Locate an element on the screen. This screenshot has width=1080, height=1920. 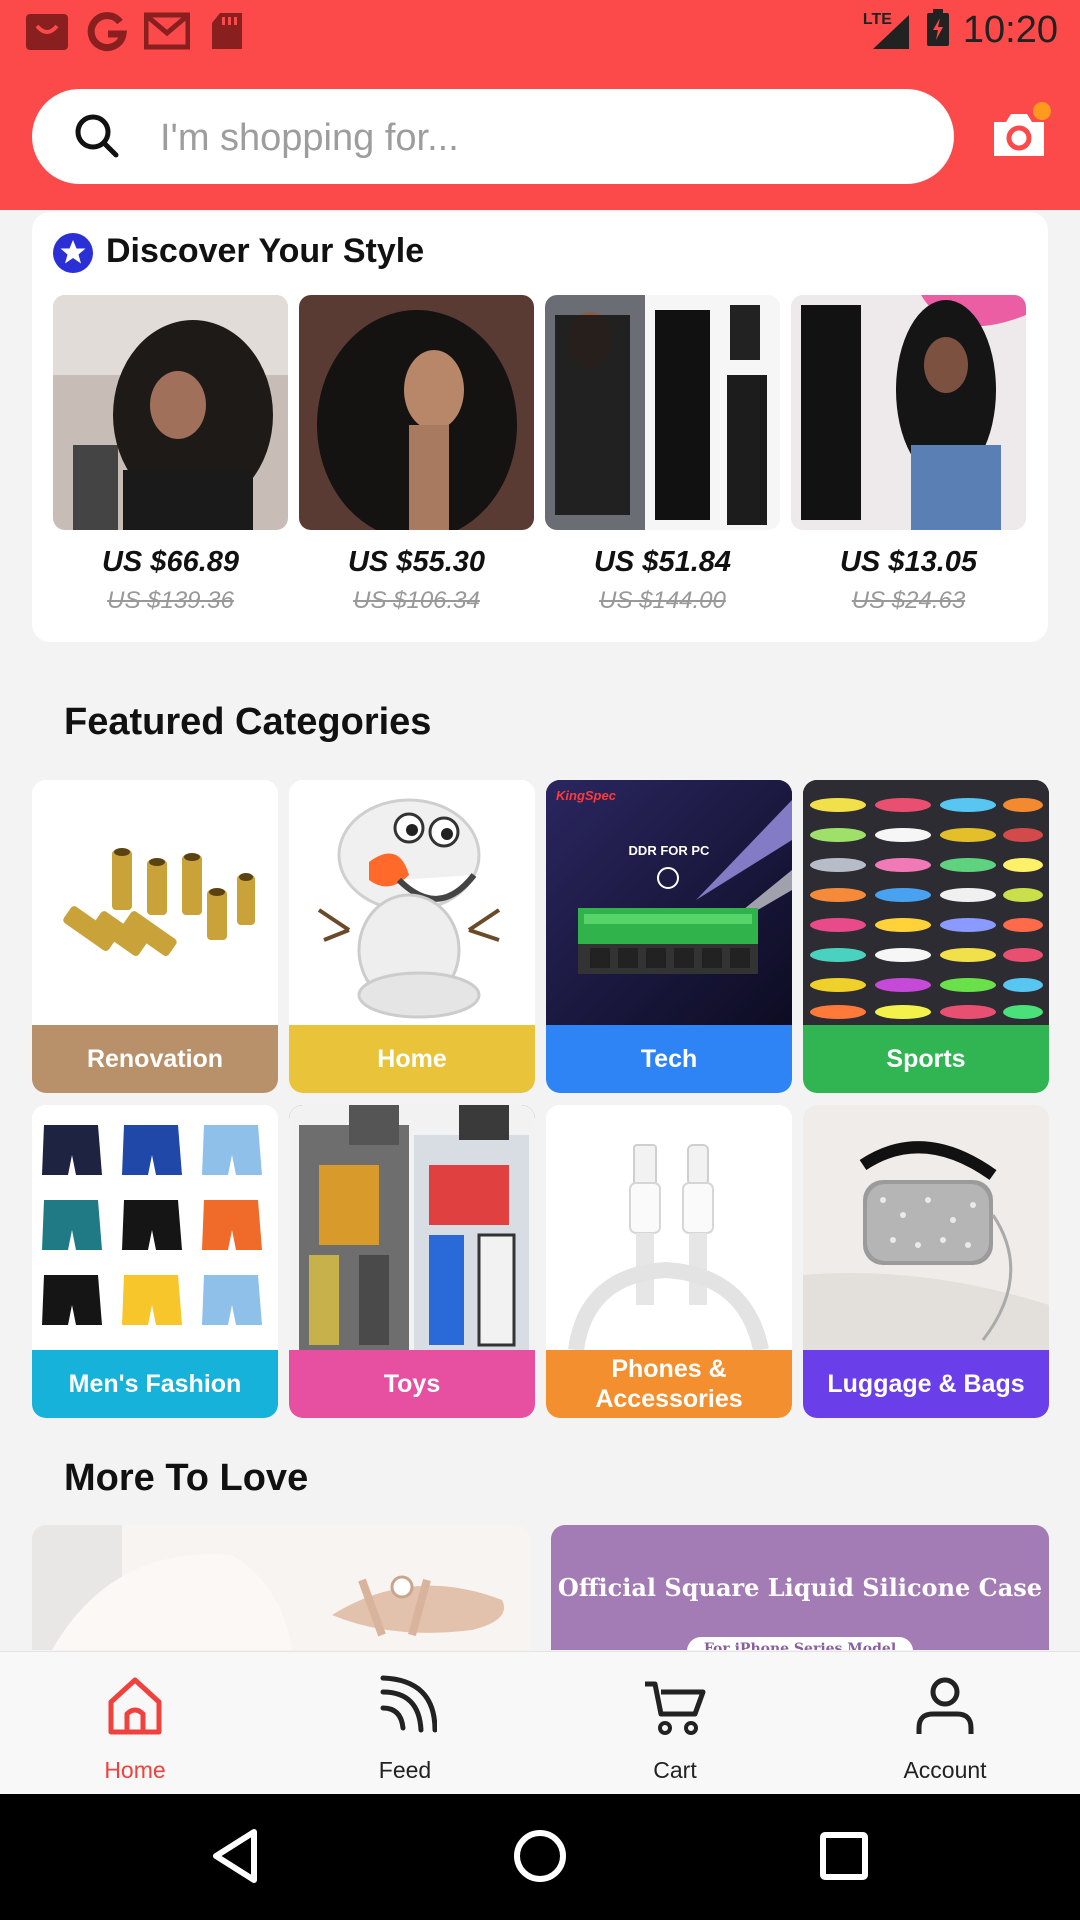
product-card: US $66.89 US $139.36 is located at coordinates (170, 455).